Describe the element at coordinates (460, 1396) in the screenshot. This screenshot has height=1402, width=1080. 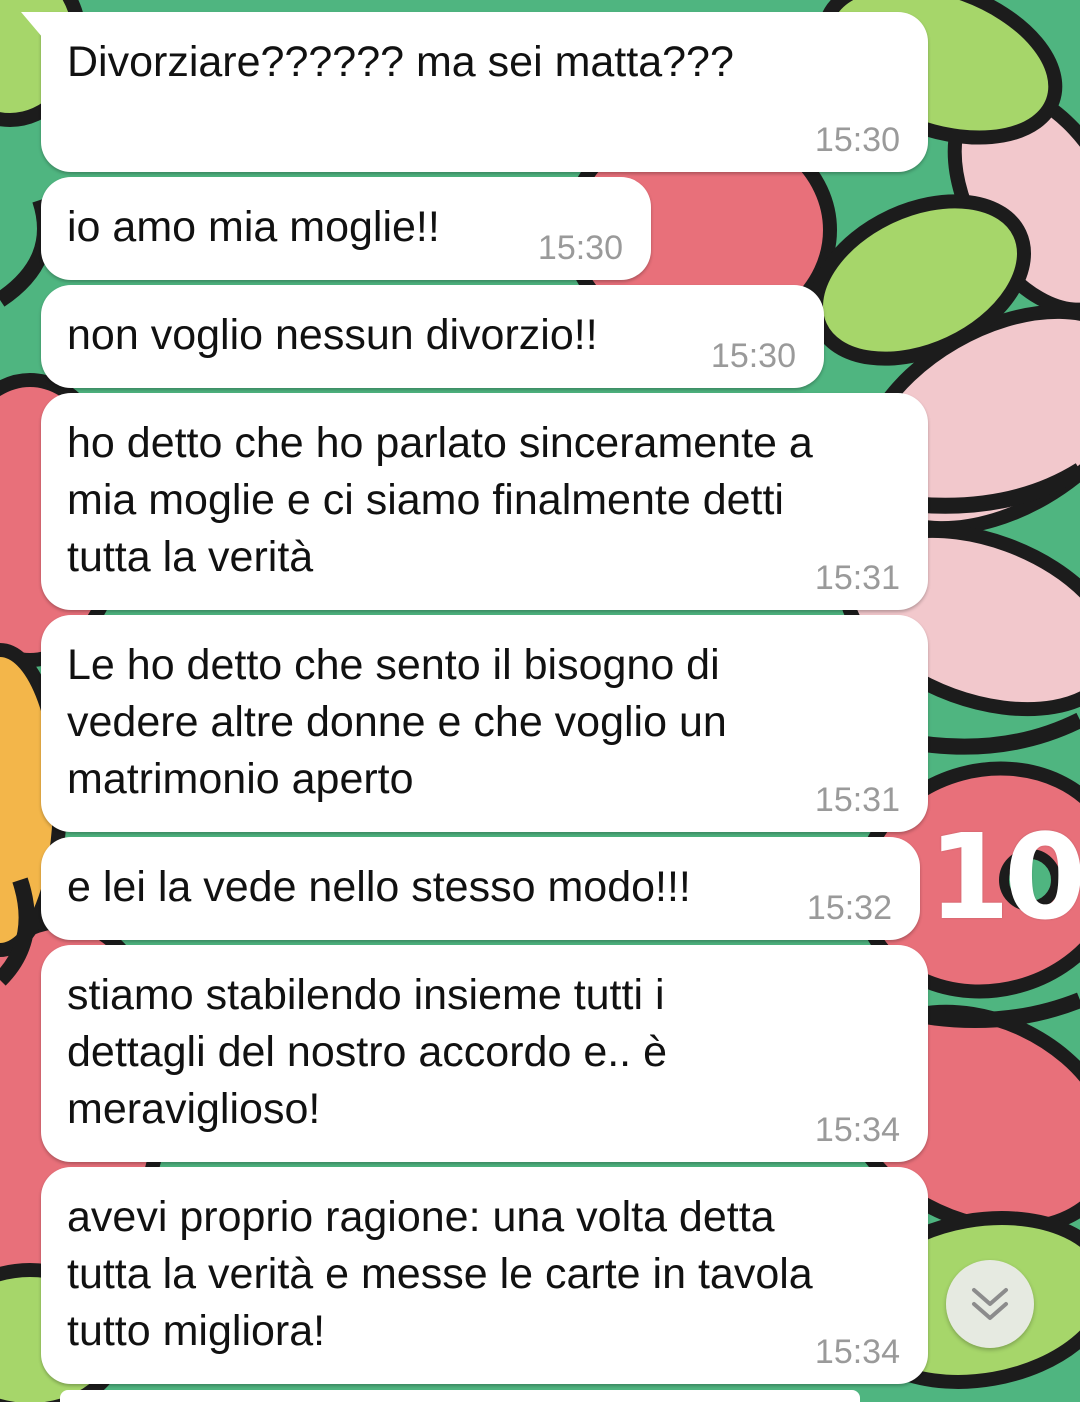
I see `next-message-edge` at that location.